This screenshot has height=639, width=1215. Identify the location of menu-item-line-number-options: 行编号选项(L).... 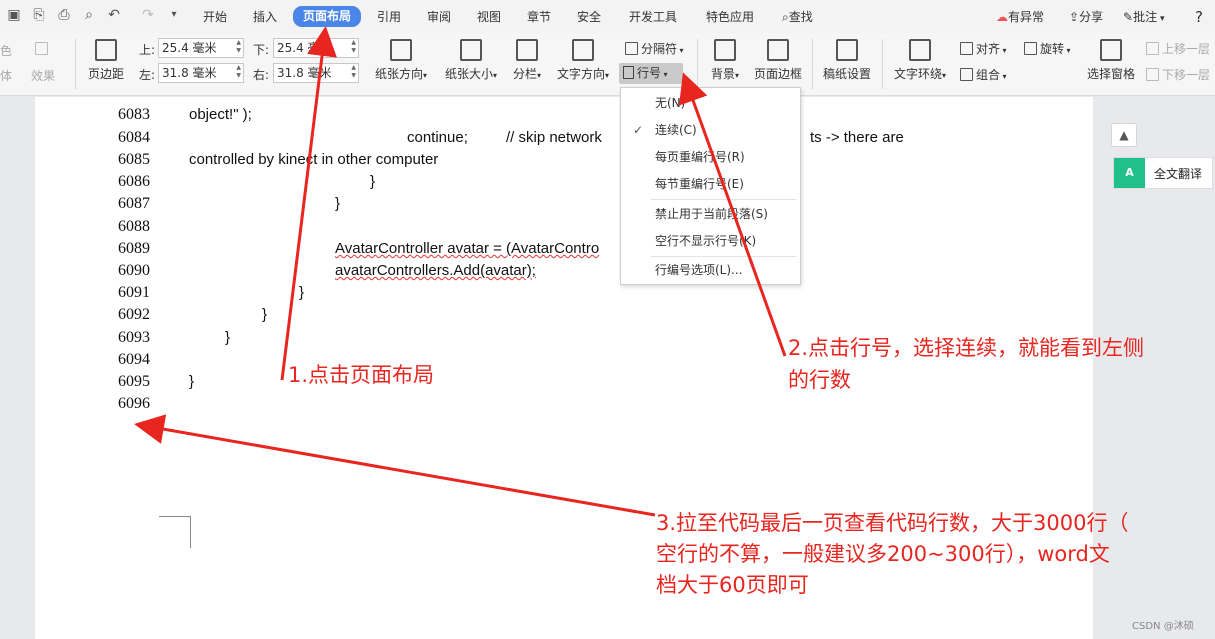
(710, 270).